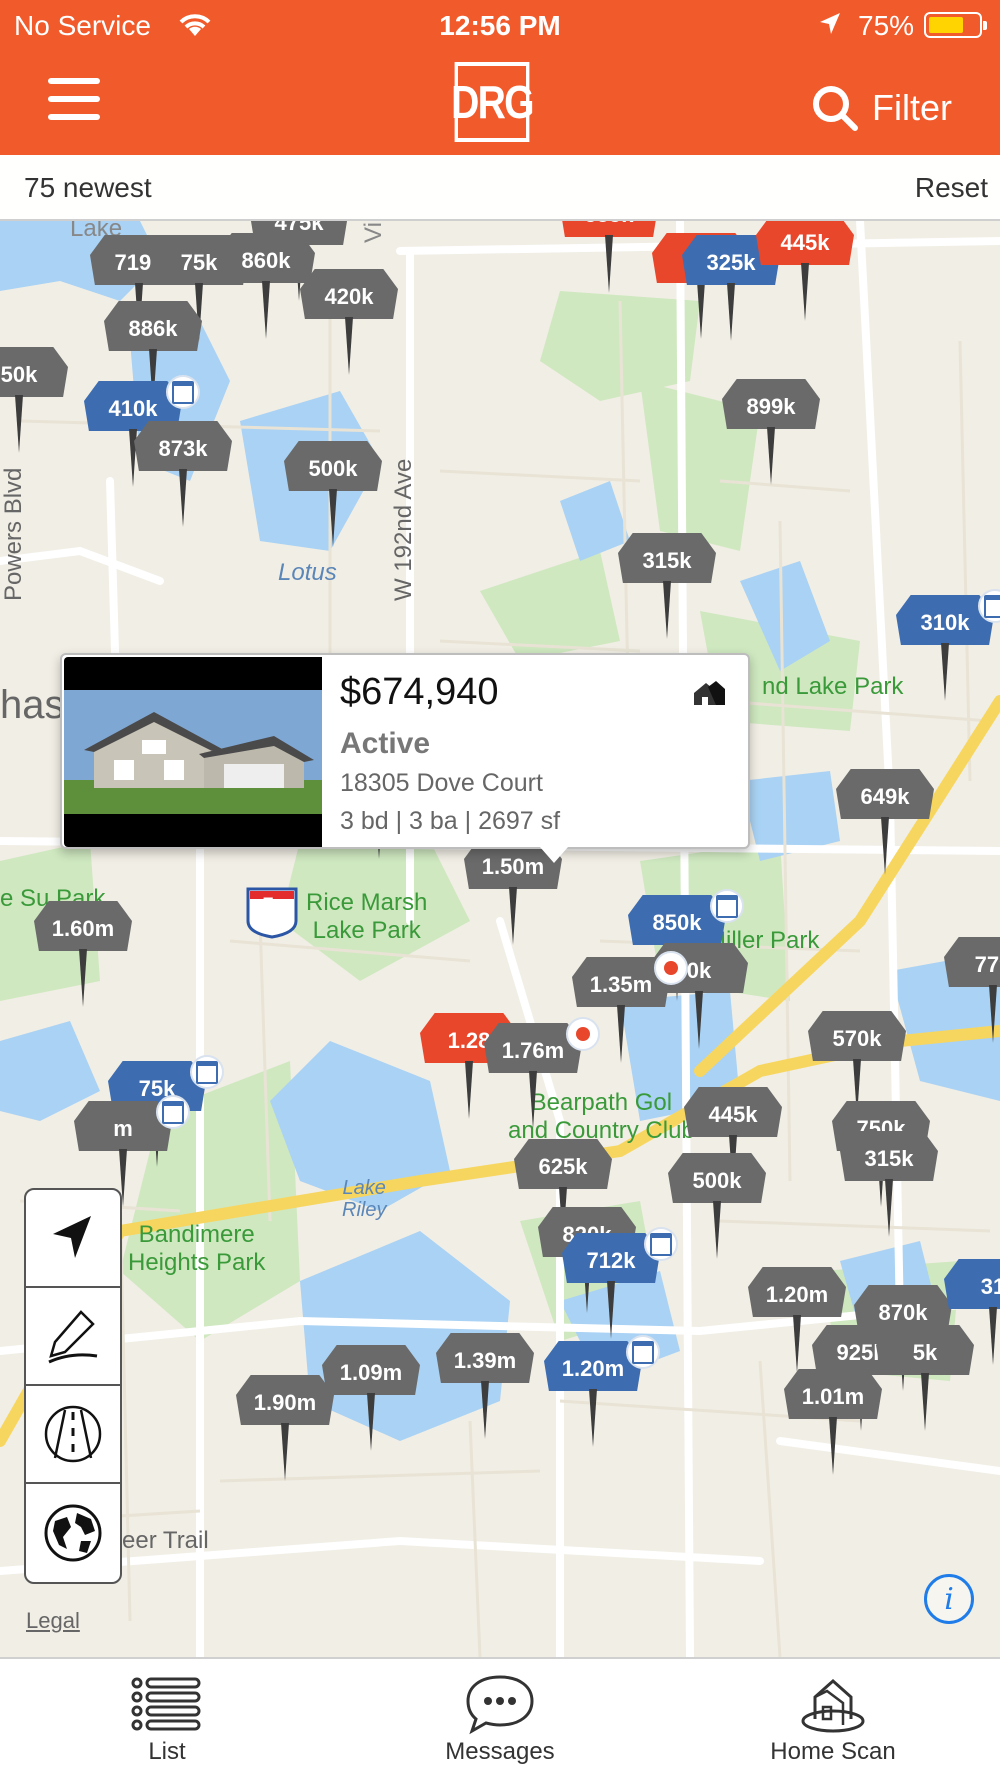 This screenshot has width=1000, height=1778. I want to click on listing-pin: 1.01m, so click(833, 1424).